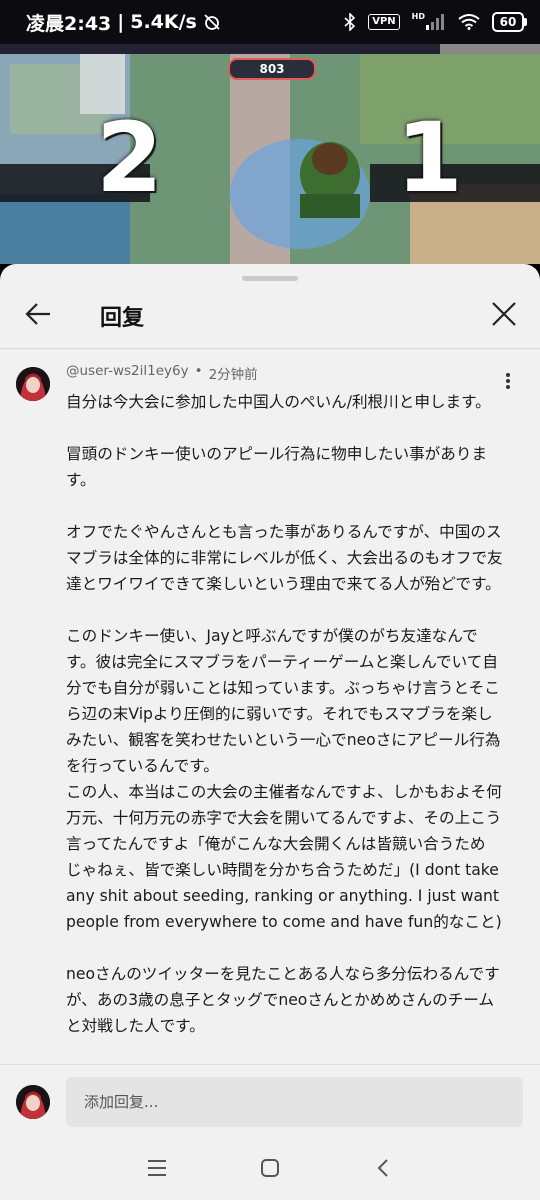  I want to click on back-arrow-icon, so click(38, 316).